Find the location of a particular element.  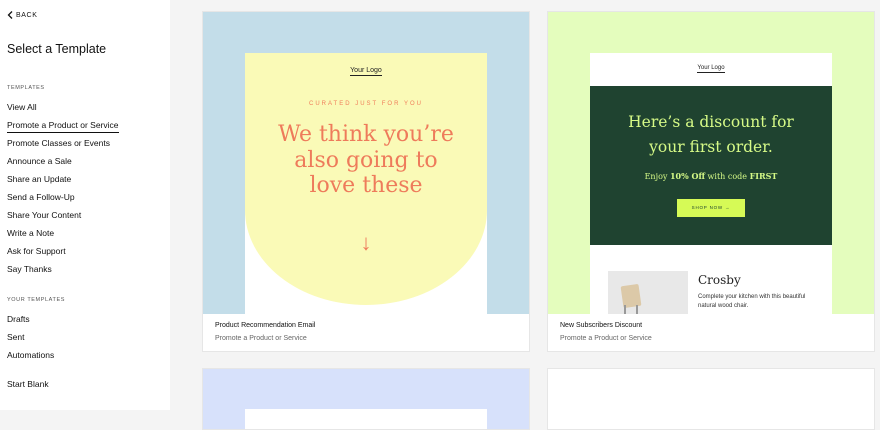

templates-section-header: TEMPLATES is located at coordinates (26, 88).